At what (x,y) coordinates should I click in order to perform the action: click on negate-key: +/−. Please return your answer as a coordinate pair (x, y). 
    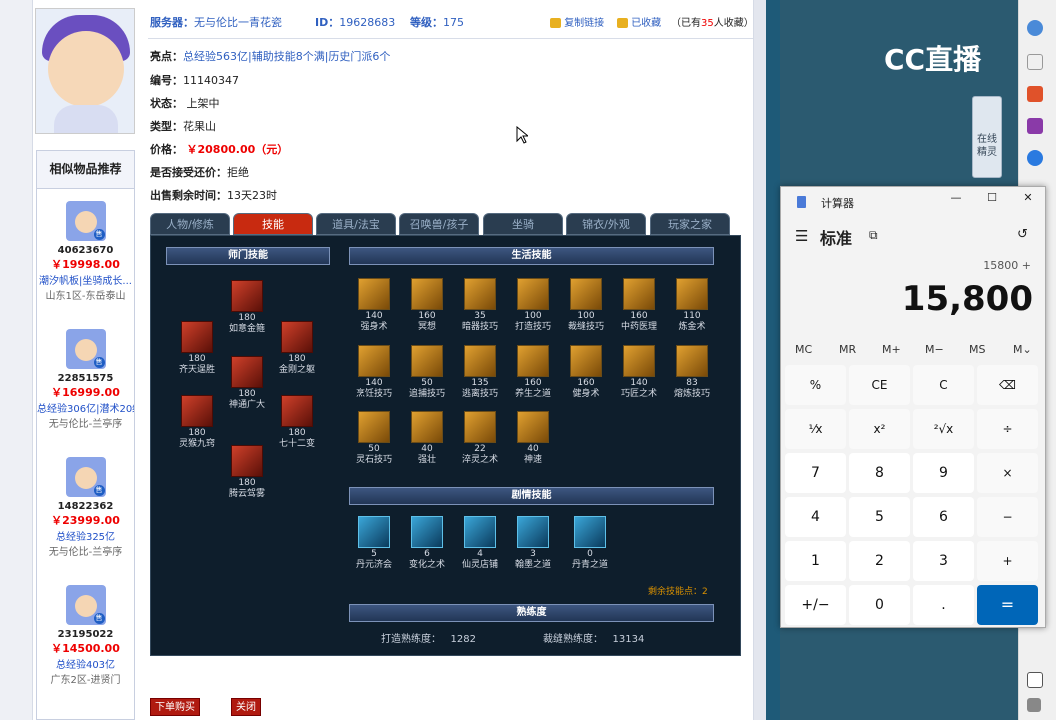
    Looking at the image, I should click on (815, 605).